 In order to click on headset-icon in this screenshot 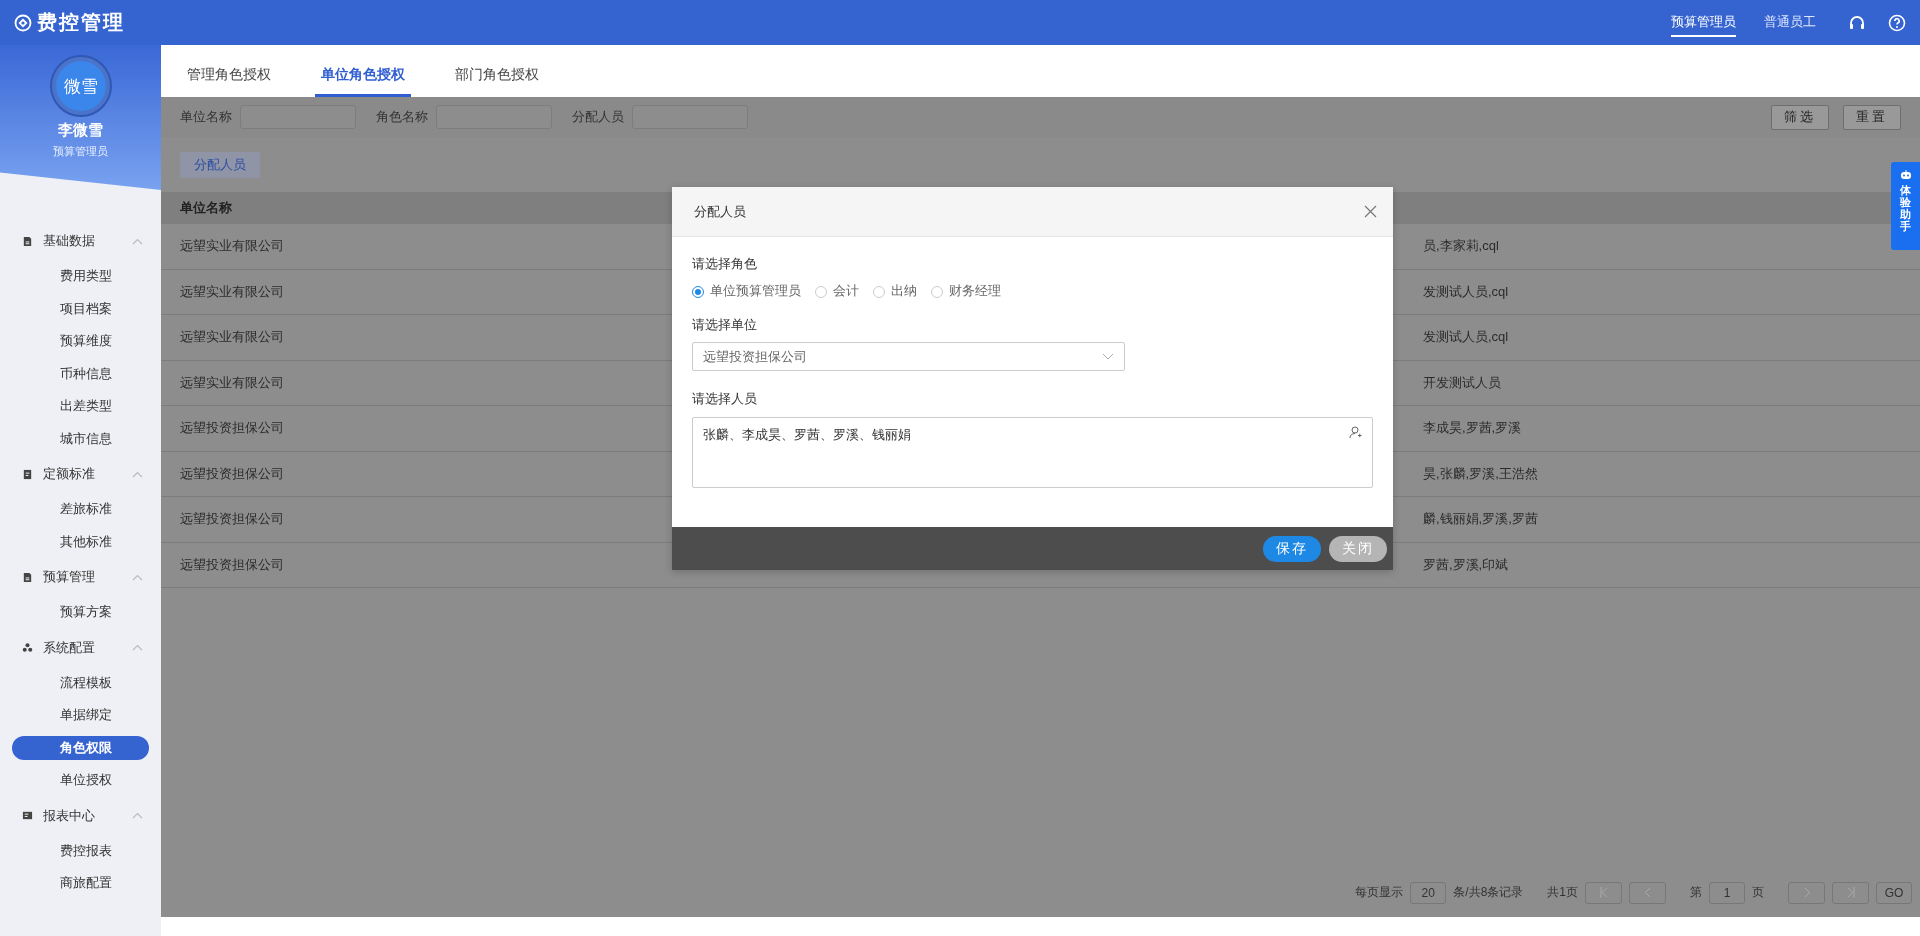, I will do `click(1857, 22)`.